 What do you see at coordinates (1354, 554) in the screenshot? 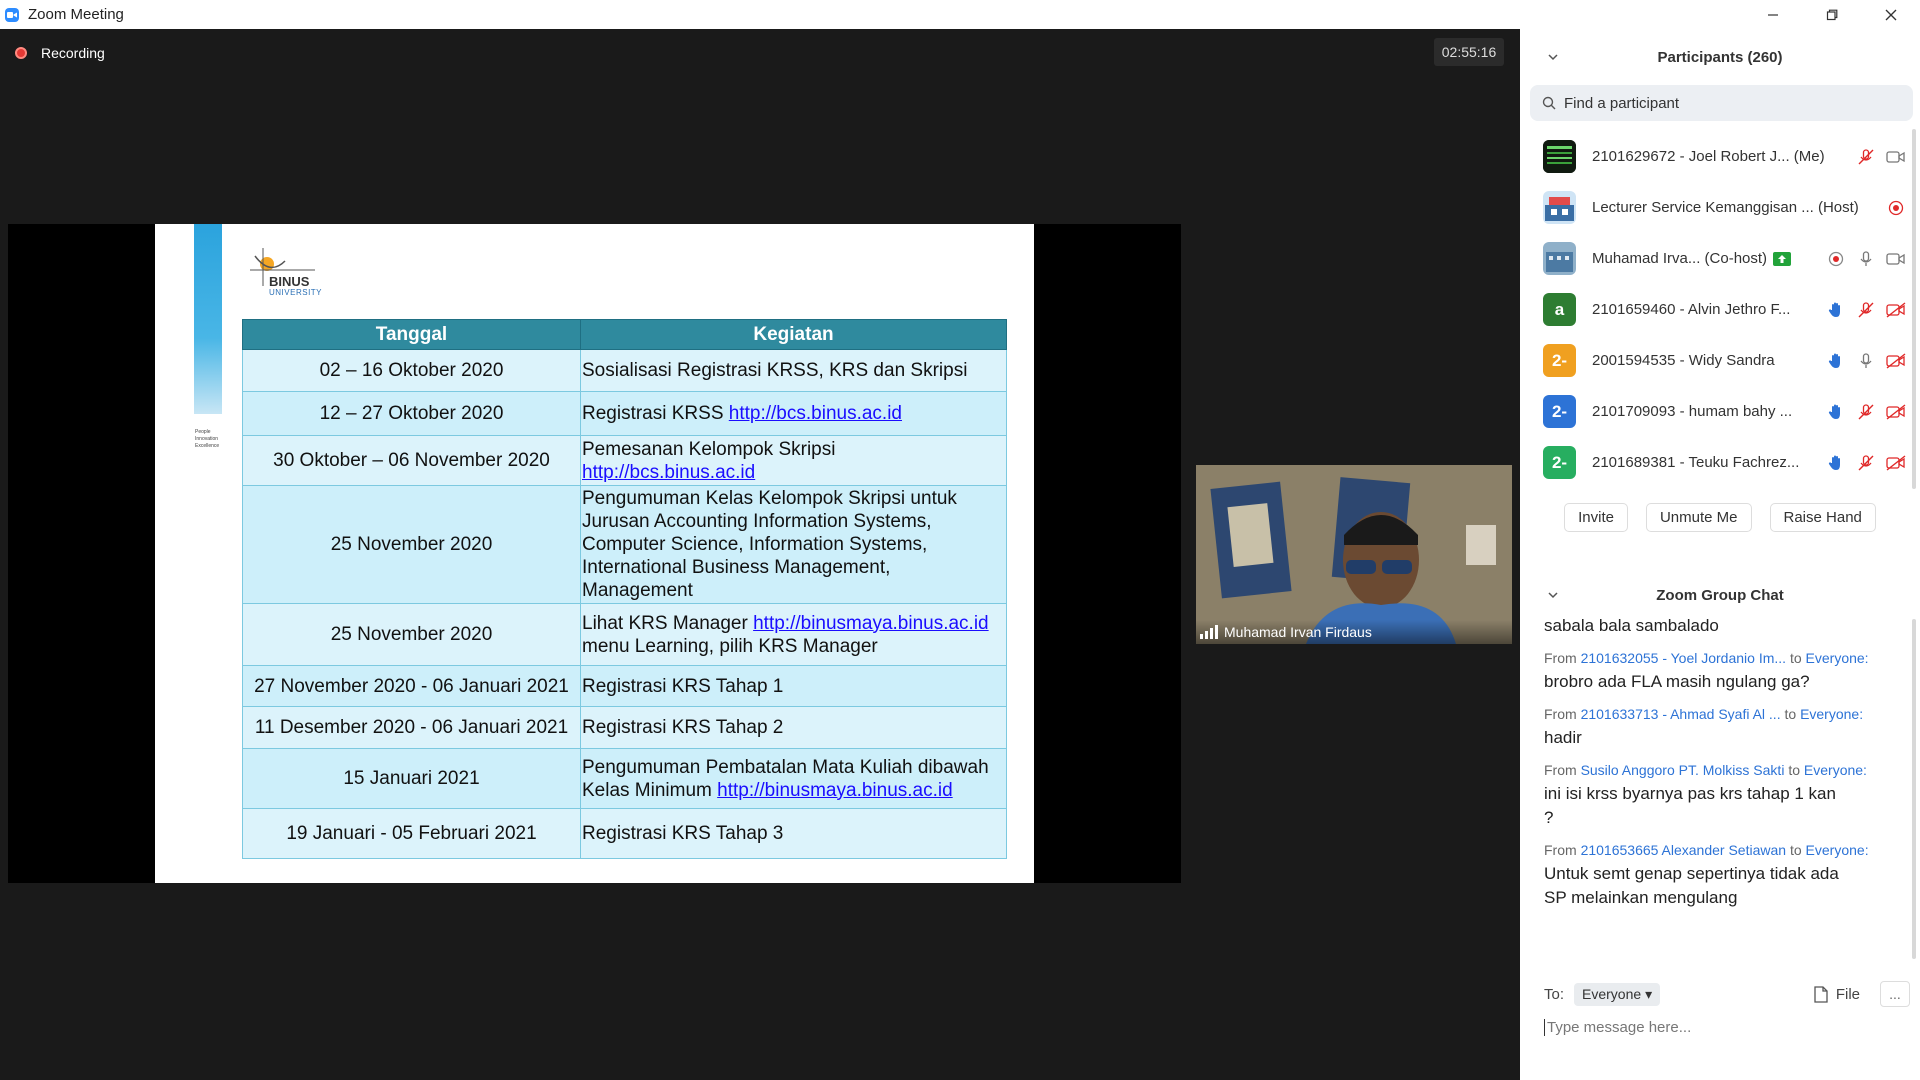
I see `video-tile: Muhamad Irvan Firdaus` at bounding box center [1354, 554].